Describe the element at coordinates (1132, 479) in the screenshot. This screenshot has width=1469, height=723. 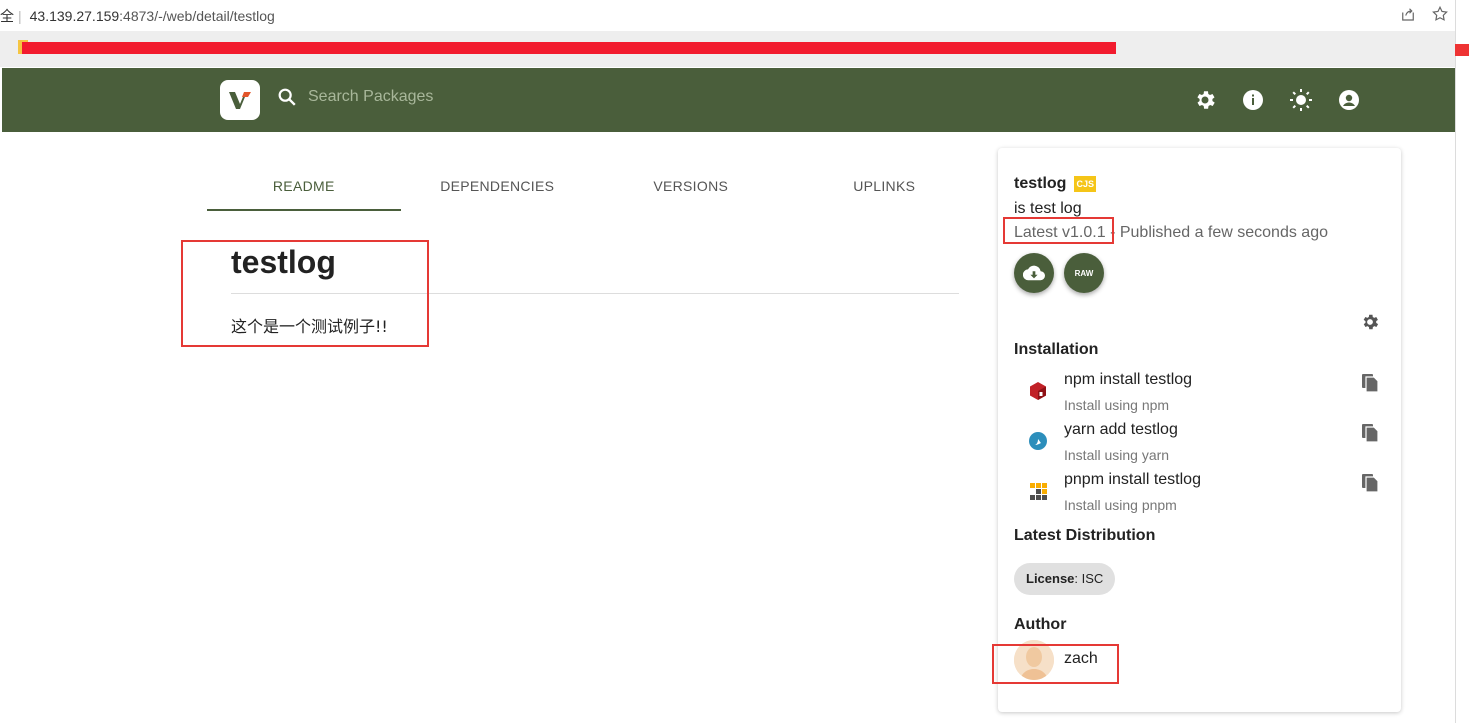
I see `install-command-pnpm: pnpm install testlog` at that location.